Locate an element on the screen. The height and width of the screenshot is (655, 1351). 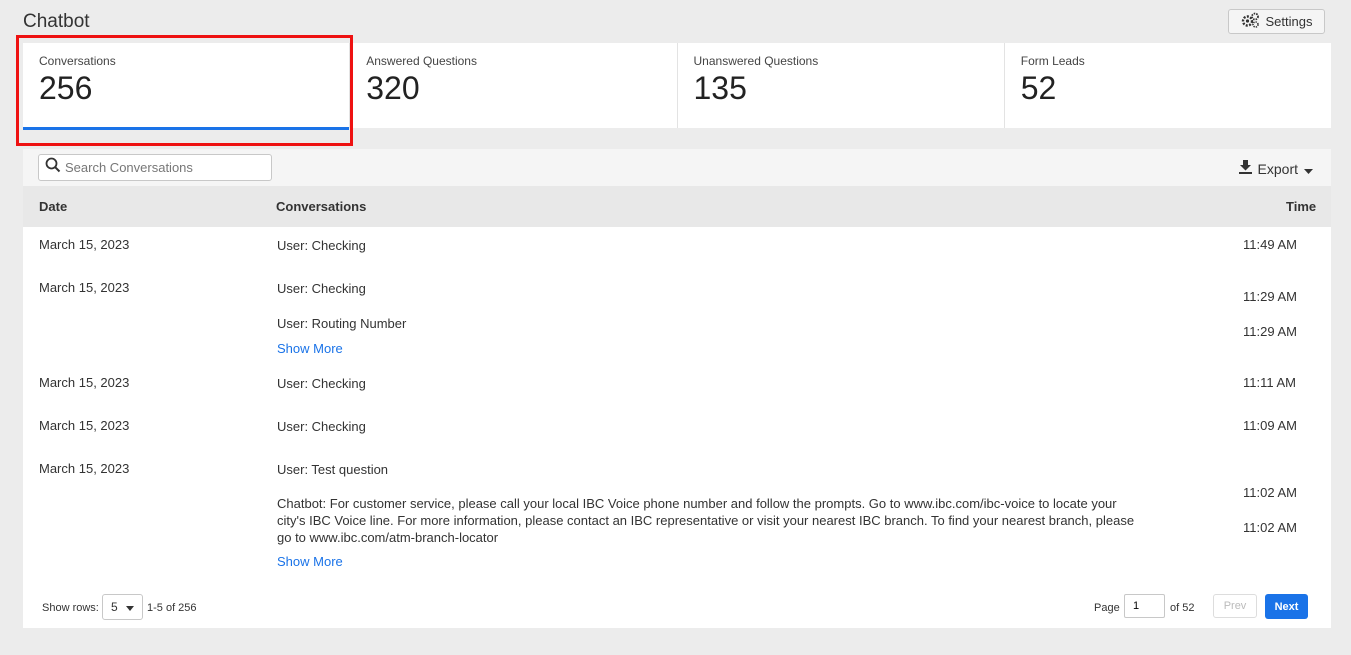
search-icon is located at coordinates (53, 167).